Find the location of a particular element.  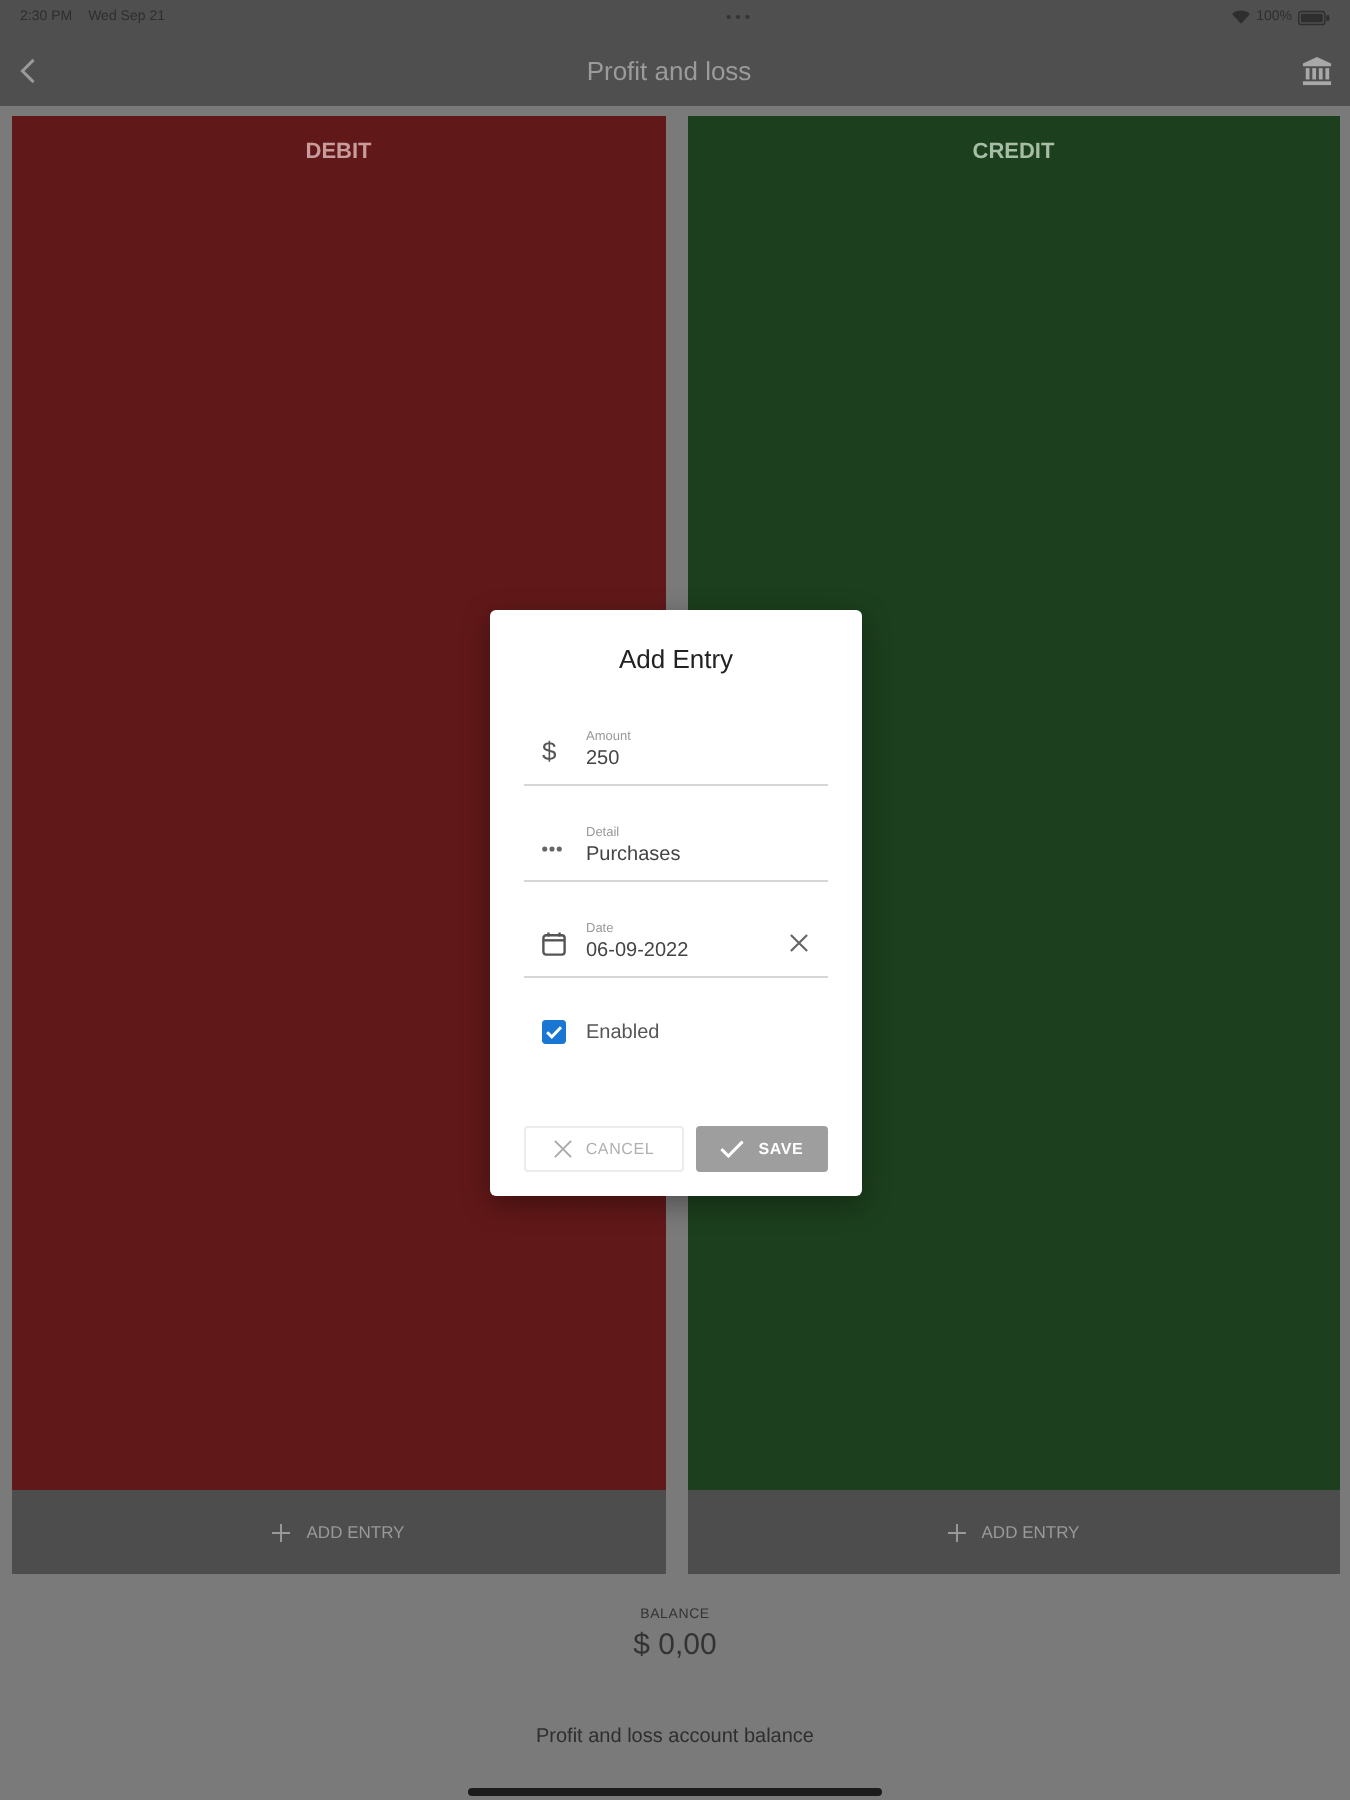

back-chevron-icon is located at coordinates (28, 70).